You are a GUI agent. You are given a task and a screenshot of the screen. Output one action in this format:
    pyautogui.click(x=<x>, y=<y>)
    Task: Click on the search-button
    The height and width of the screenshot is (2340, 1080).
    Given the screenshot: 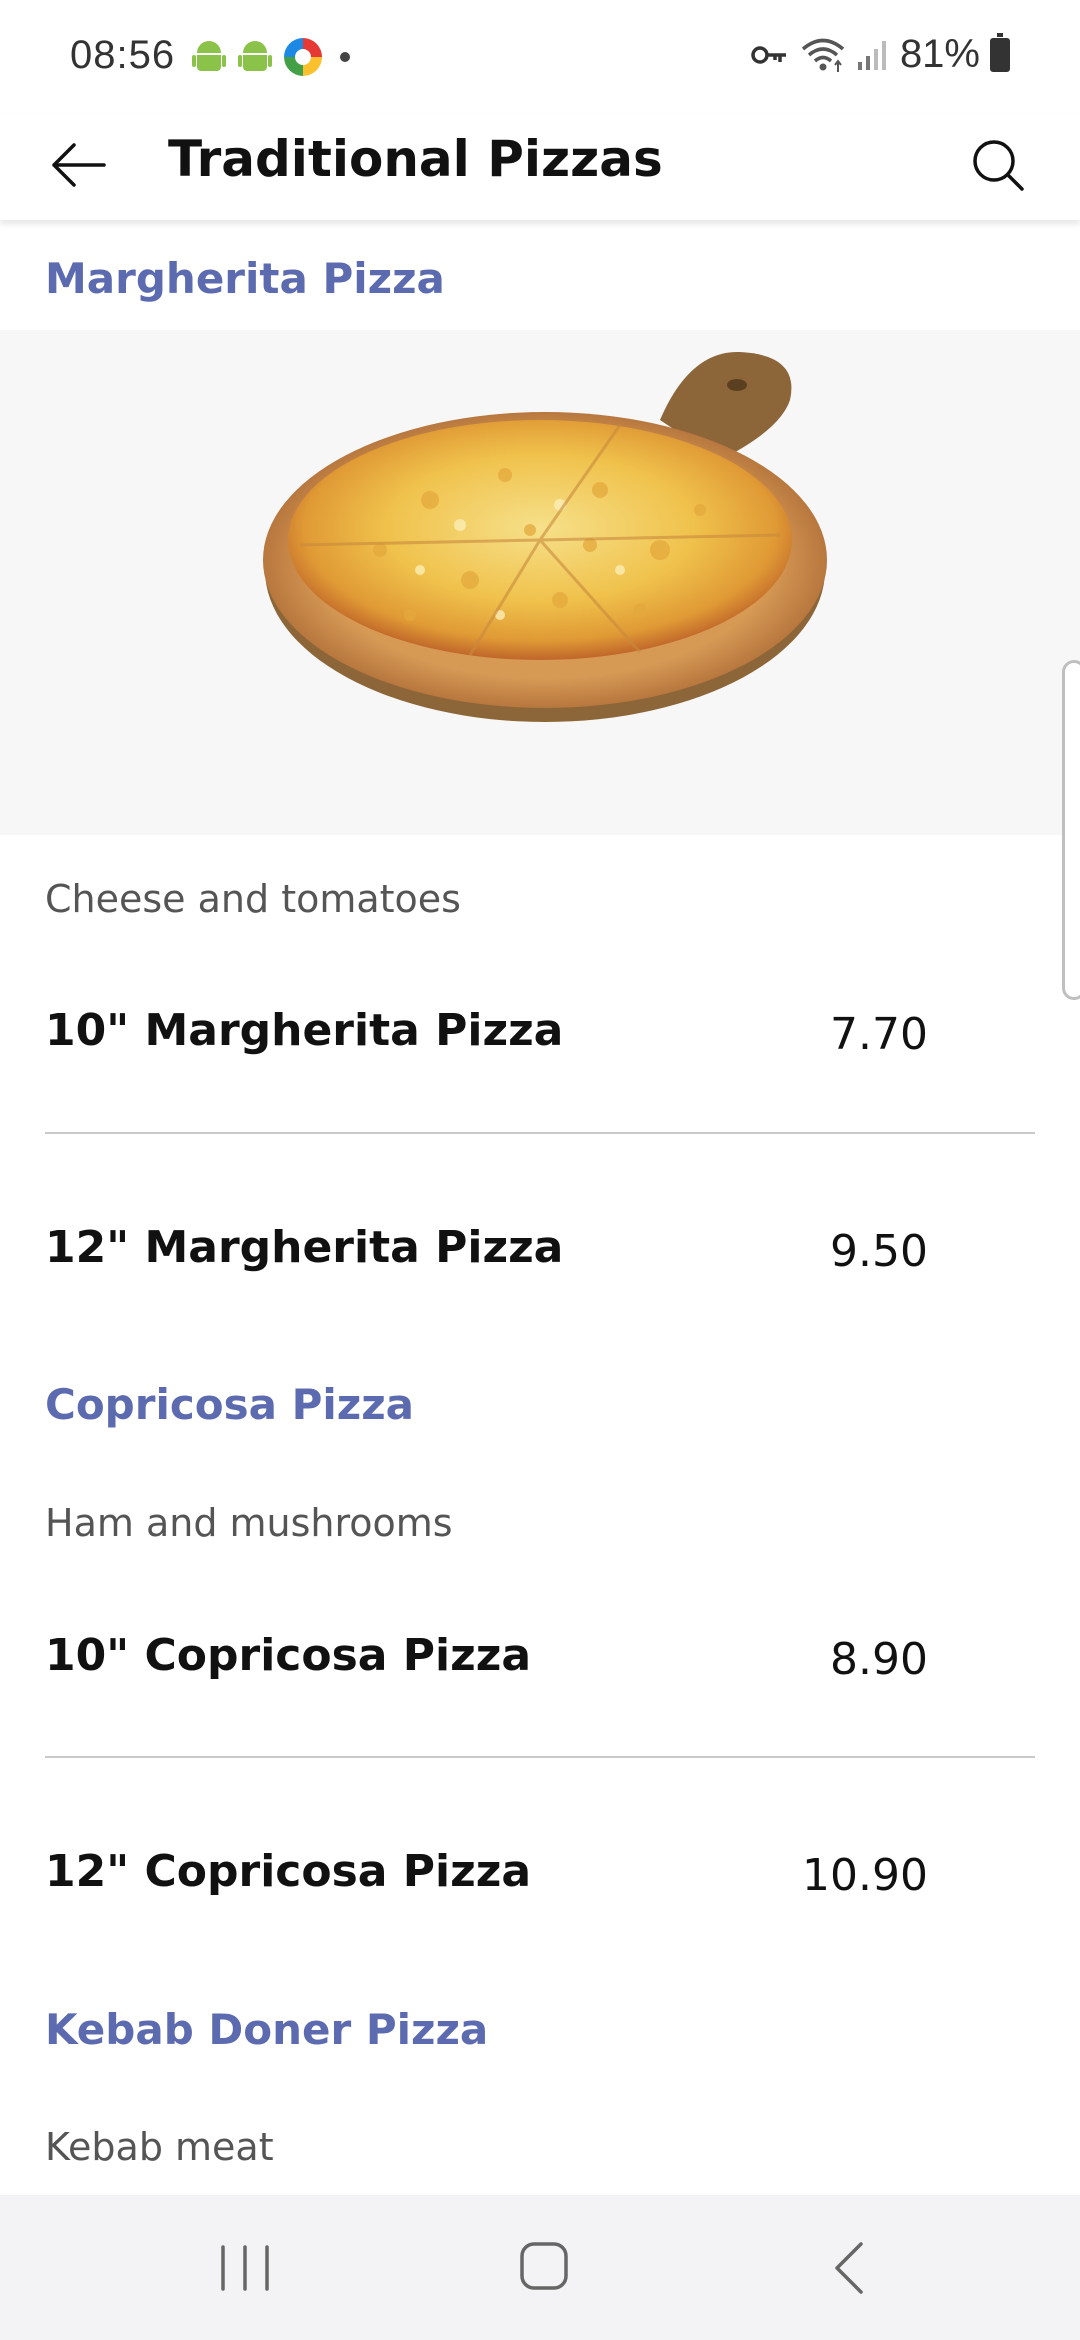 What is the action you would take?
    pyautogui.click(x=998, y=165)
    